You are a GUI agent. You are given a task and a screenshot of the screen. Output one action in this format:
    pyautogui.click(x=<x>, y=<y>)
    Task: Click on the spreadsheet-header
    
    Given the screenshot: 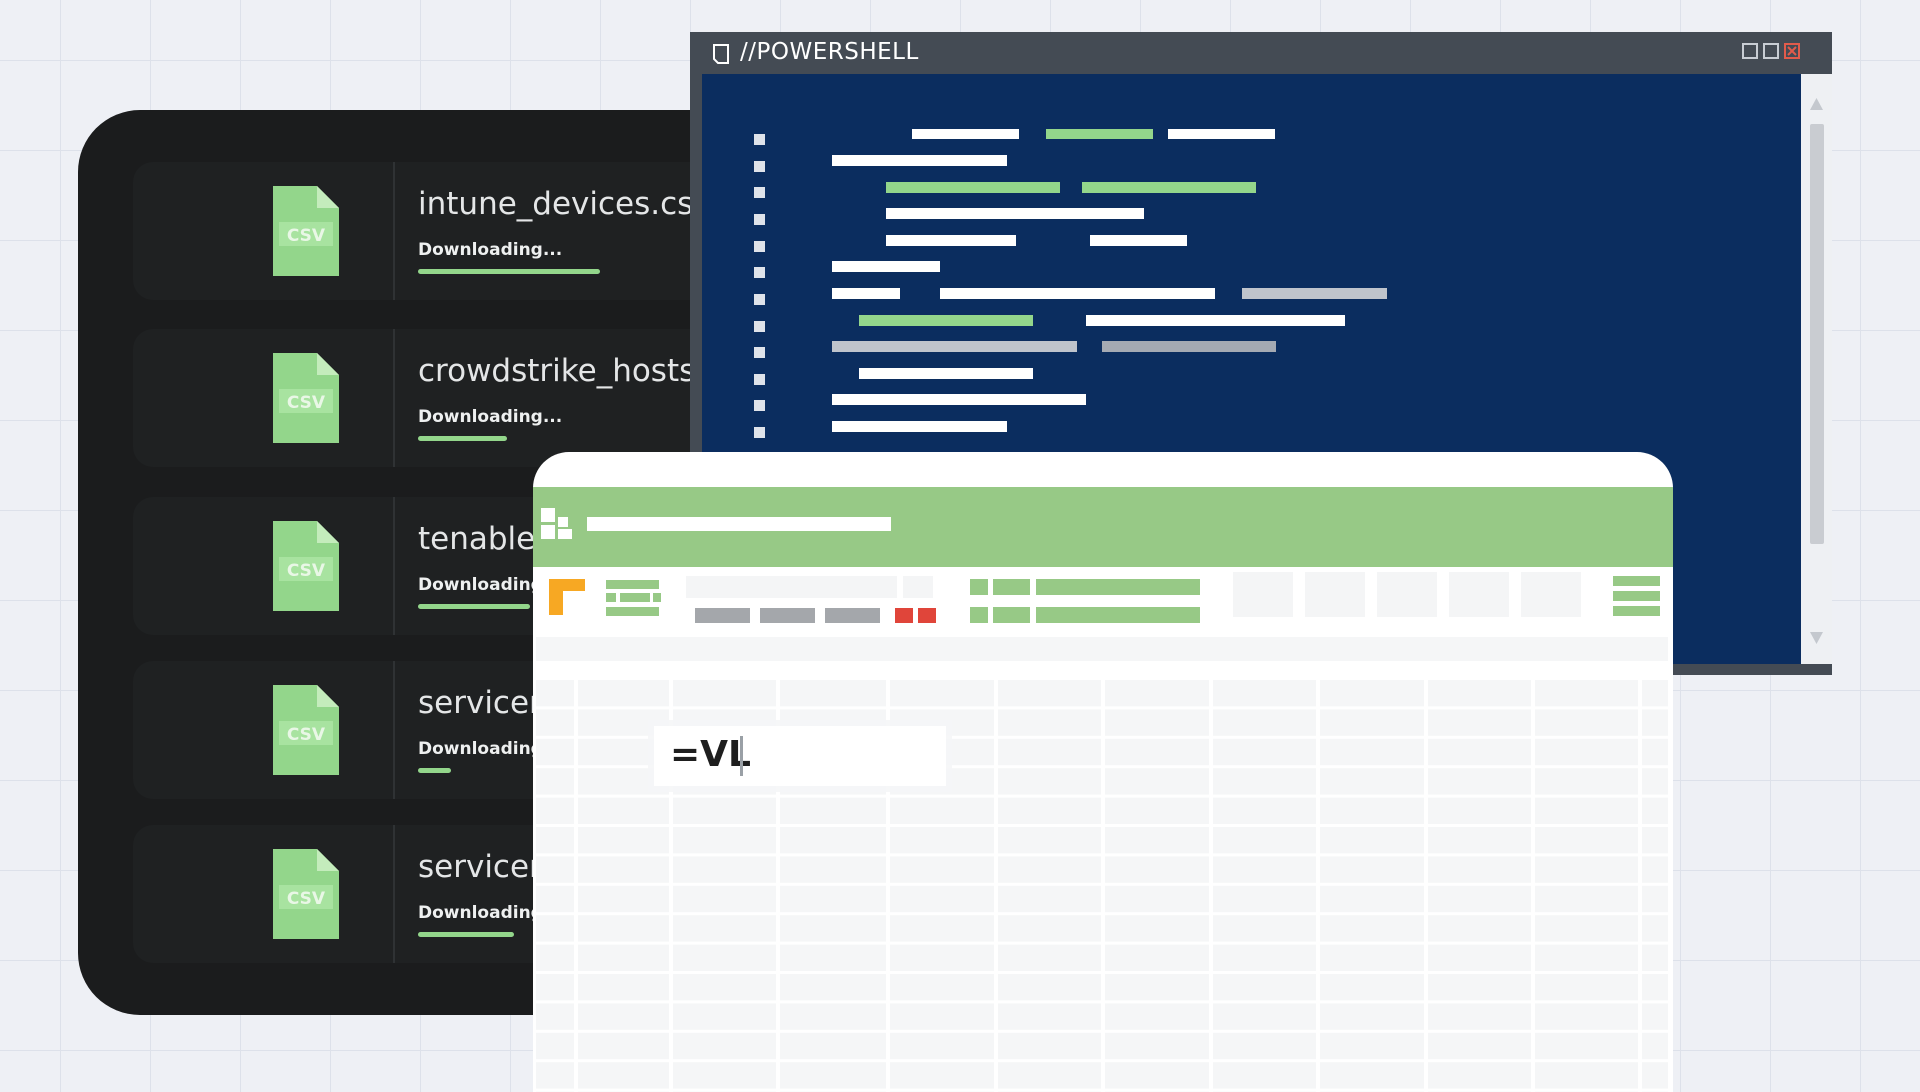 What is the action you would take?
    pyautogui.click(x=1103, y=527)
    